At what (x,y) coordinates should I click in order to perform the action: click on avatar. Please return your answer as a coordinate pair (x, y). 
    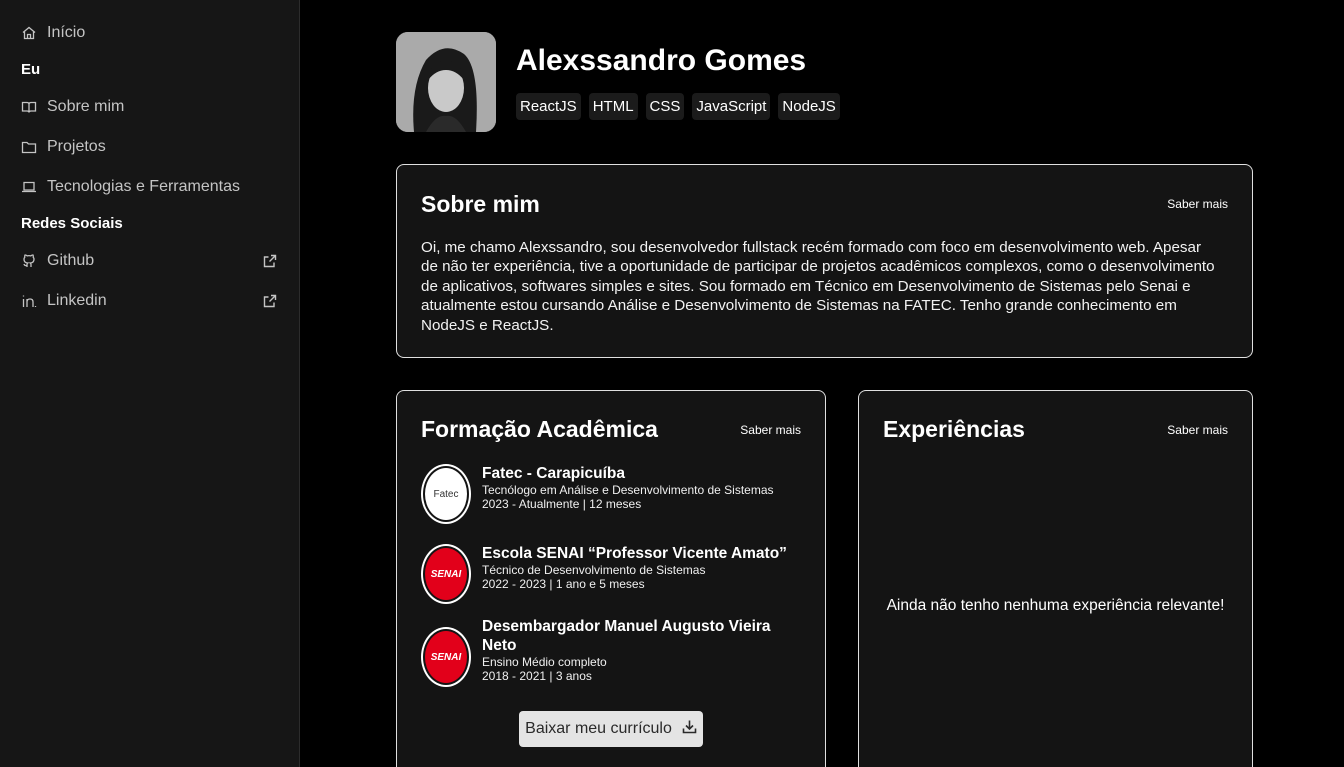
    Looking at the image, I should click on (446, 82).